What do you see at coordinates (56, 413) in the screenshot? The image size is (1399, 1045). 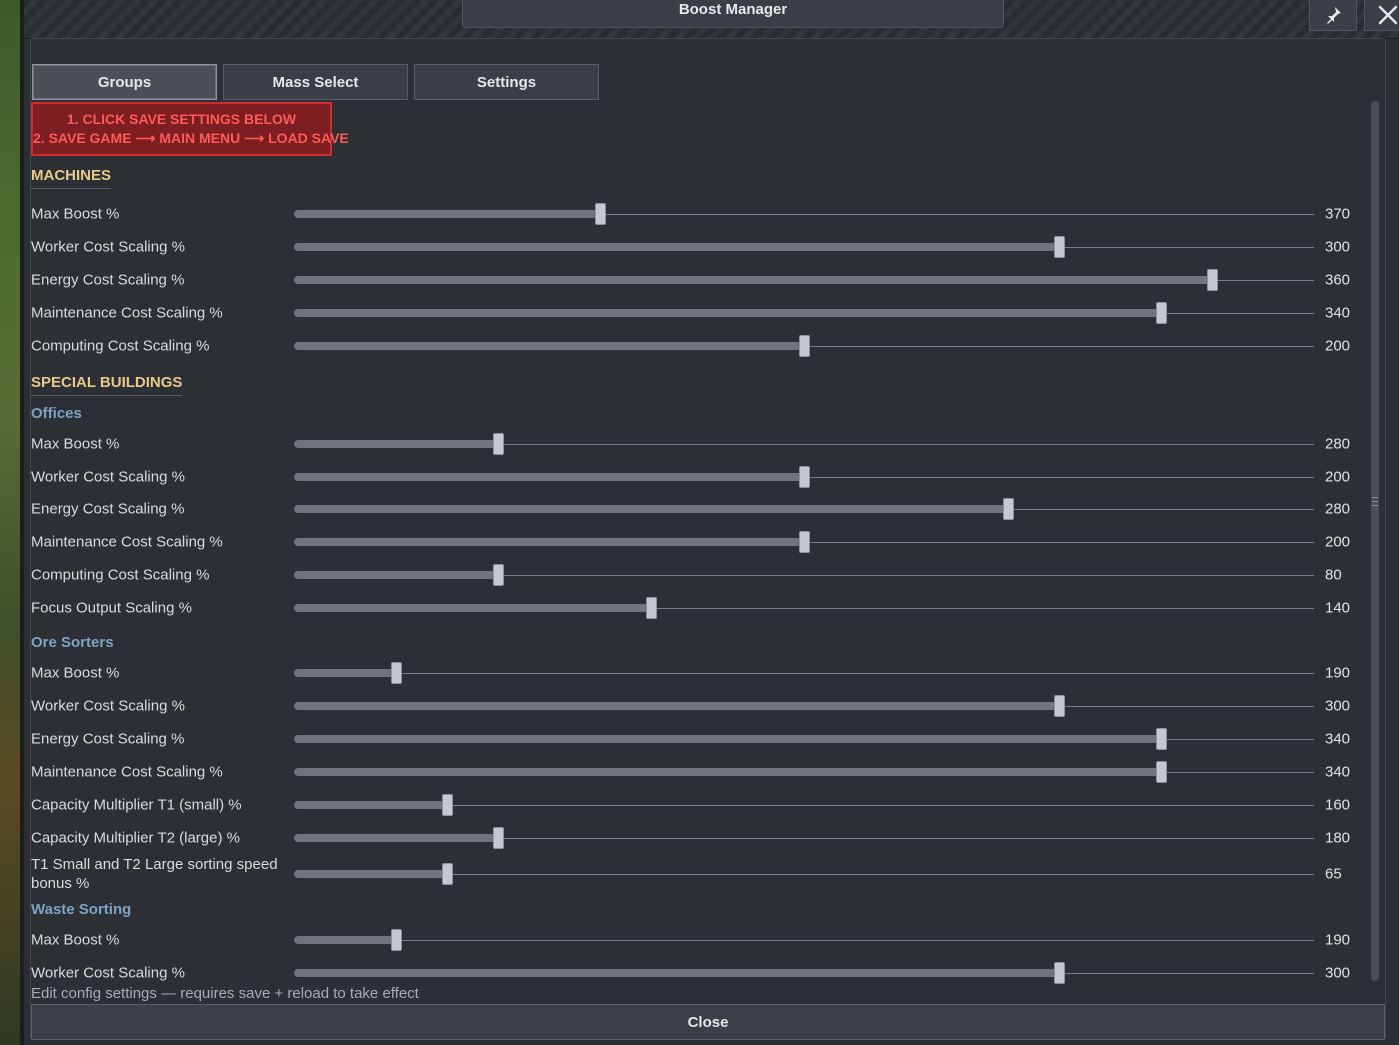 I see `subsection-offices: Offices` at bounding box center [56, 413].